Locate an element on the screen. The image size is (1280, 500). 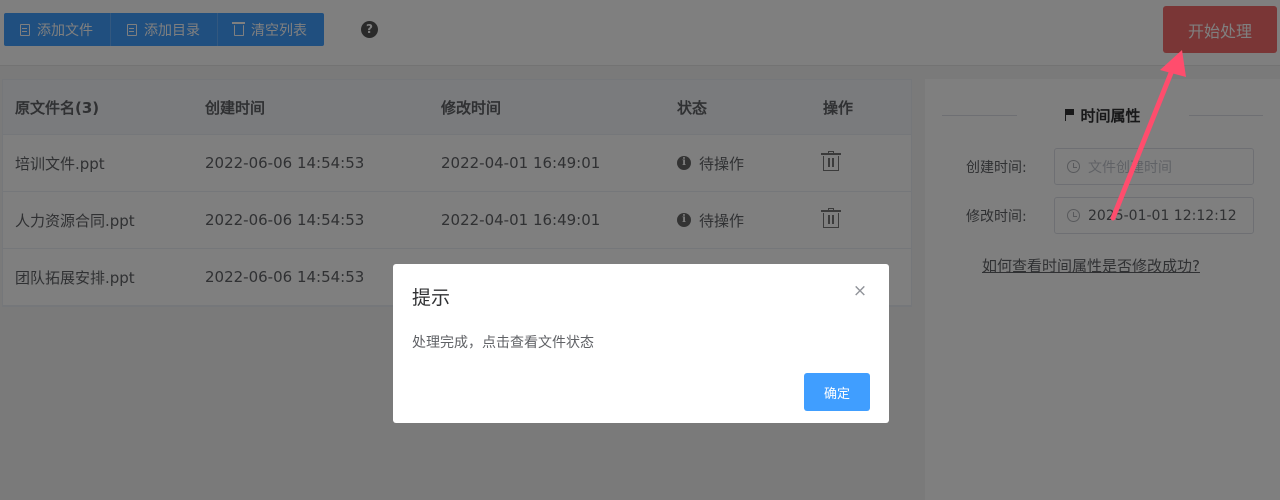
confirm-button: 确定 is located at coordinates (837, 392).